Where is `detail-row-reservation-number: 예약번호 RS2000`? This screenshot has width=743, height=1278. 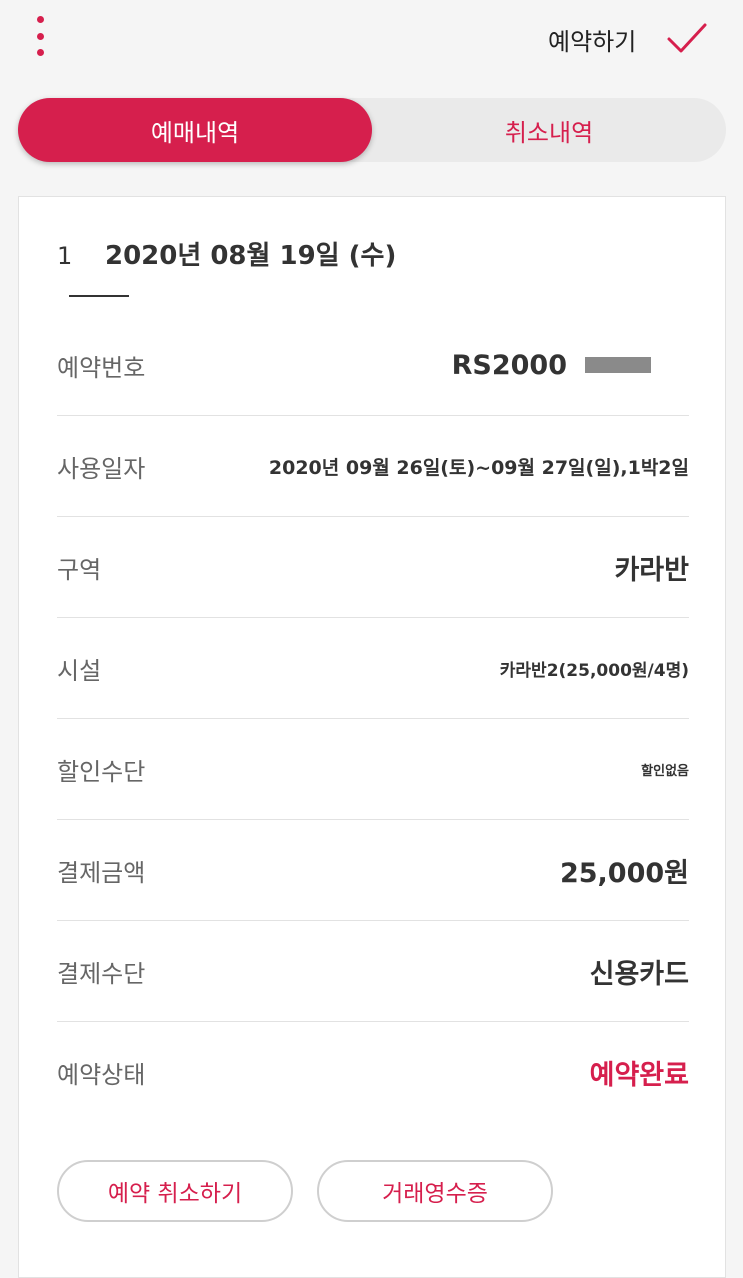 detail-row-reservation-number: 예약번호 RS2000 is located at coordinates (373, 365).